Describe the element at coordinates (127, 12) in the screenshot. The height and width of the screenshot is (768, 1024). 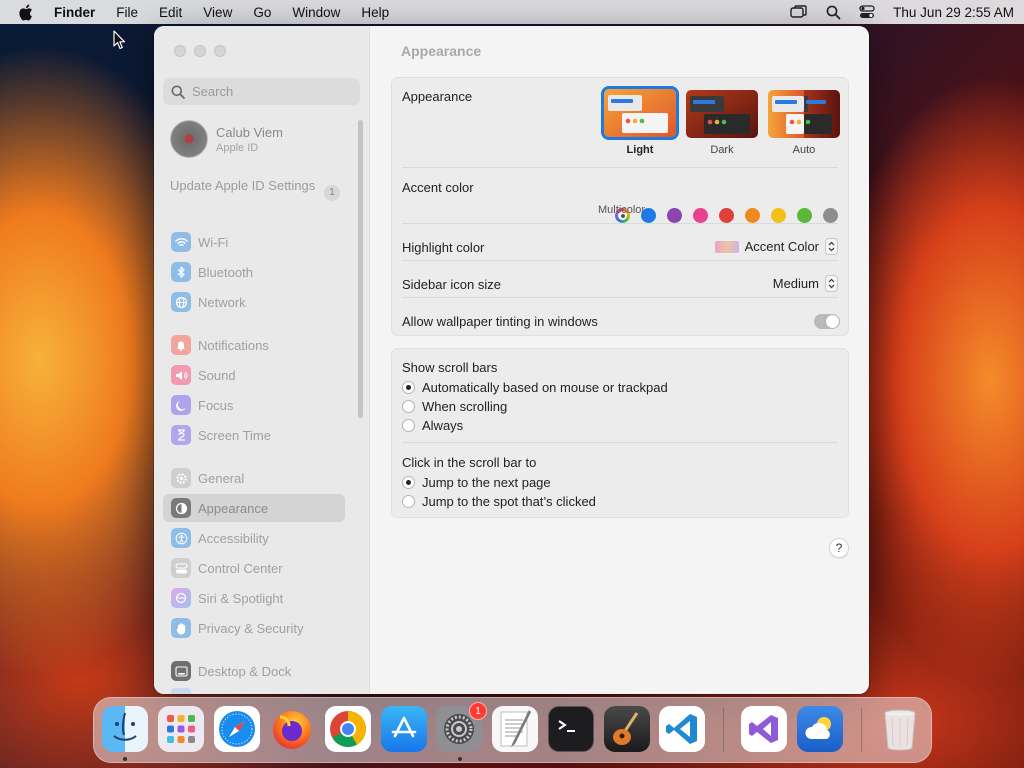
I see `menu-file: File` at that location.